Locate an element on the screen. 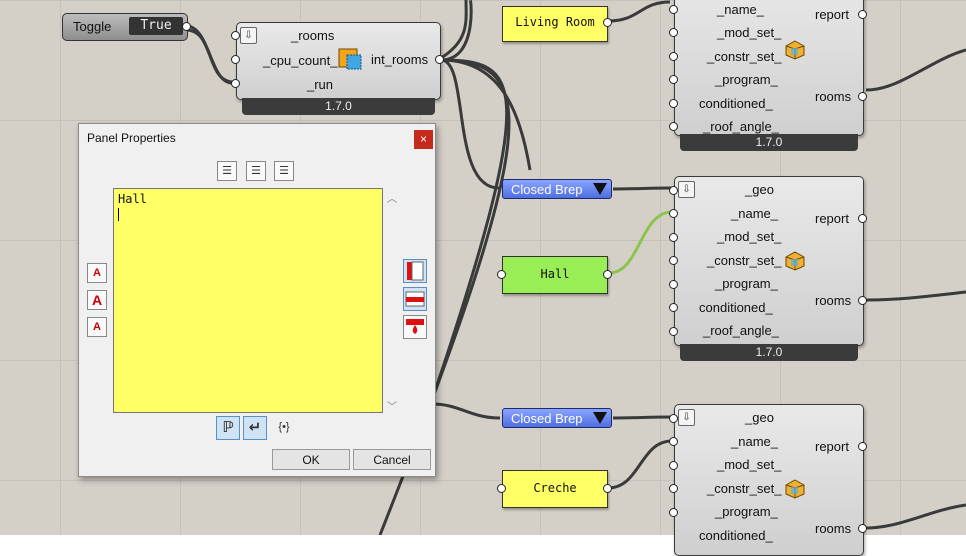 This screenshot has width=966, height=556. panel-text: Hall is located at coordinates (555, 274).